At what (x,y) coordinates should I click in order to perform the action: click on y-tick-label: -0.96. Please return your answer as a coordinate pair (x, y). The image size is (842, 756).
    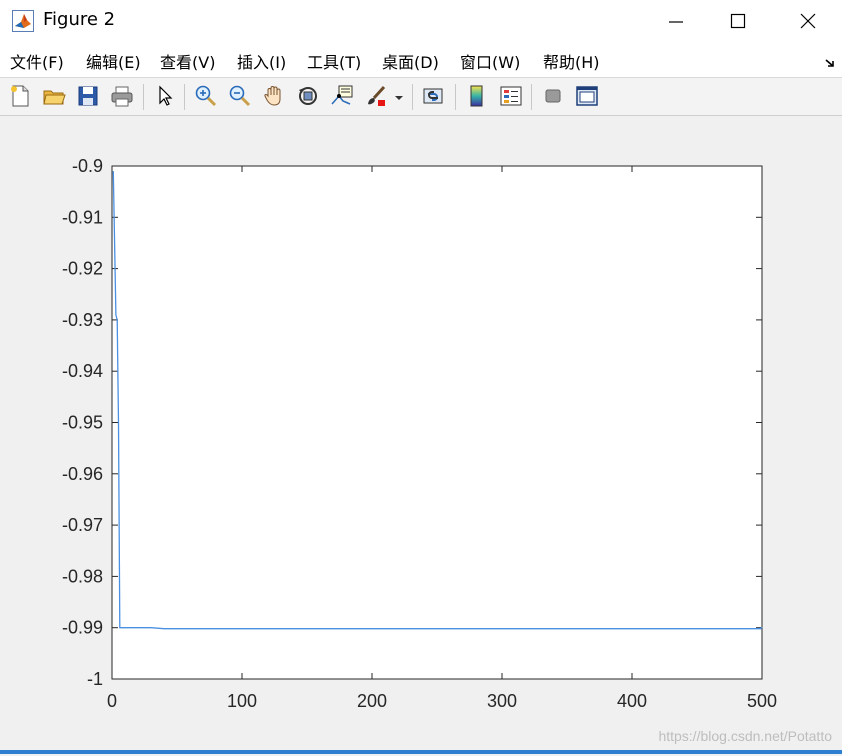
    Looking at the image, I should click on (82, 474).